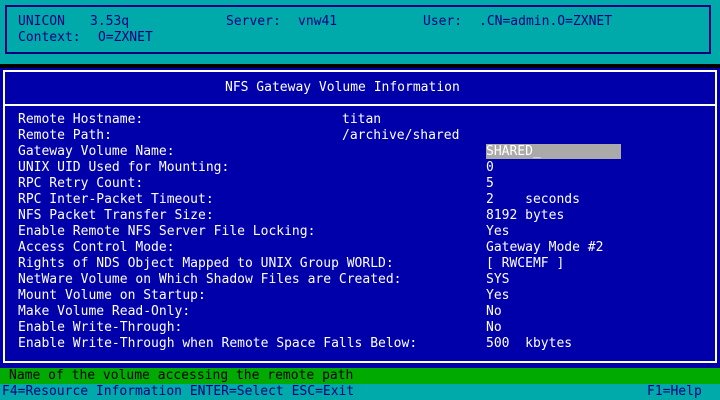  Describe the element at coordinates (110, 21) in the screenshot. I see `app-version: 3.53q` at that location.